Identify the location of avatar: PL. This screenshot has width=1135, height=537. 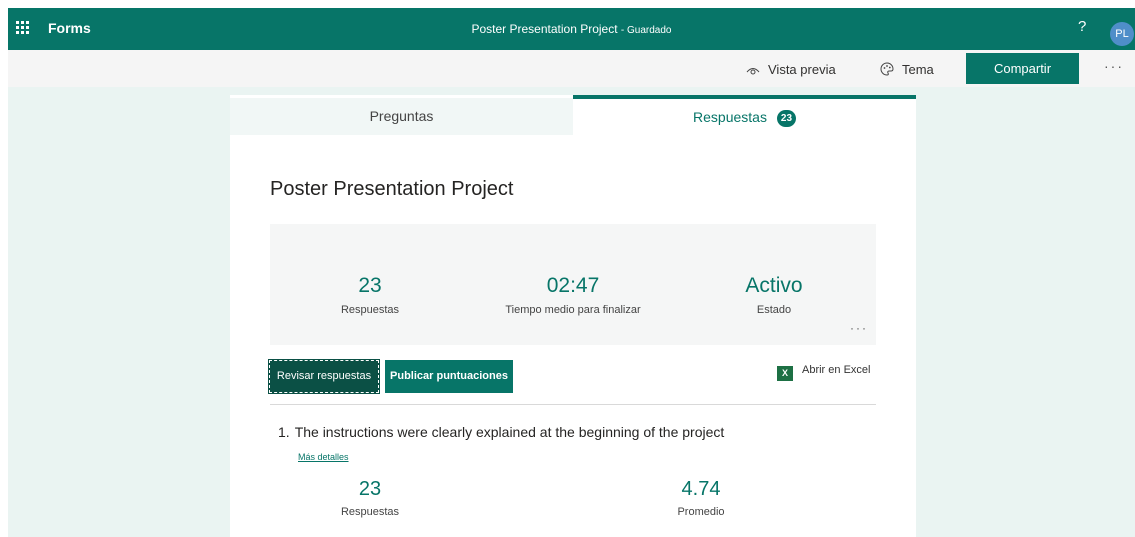
(1122, 34).